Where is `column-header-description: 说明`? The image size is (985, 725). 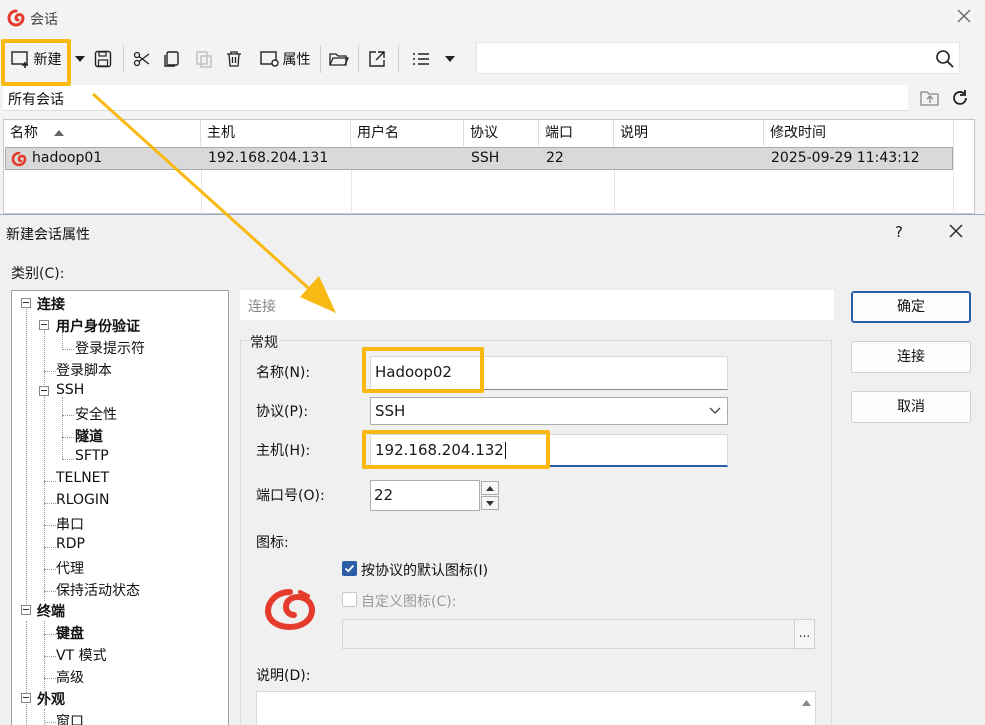 column-header-description: 说明 is located at coordinates (689, 133).